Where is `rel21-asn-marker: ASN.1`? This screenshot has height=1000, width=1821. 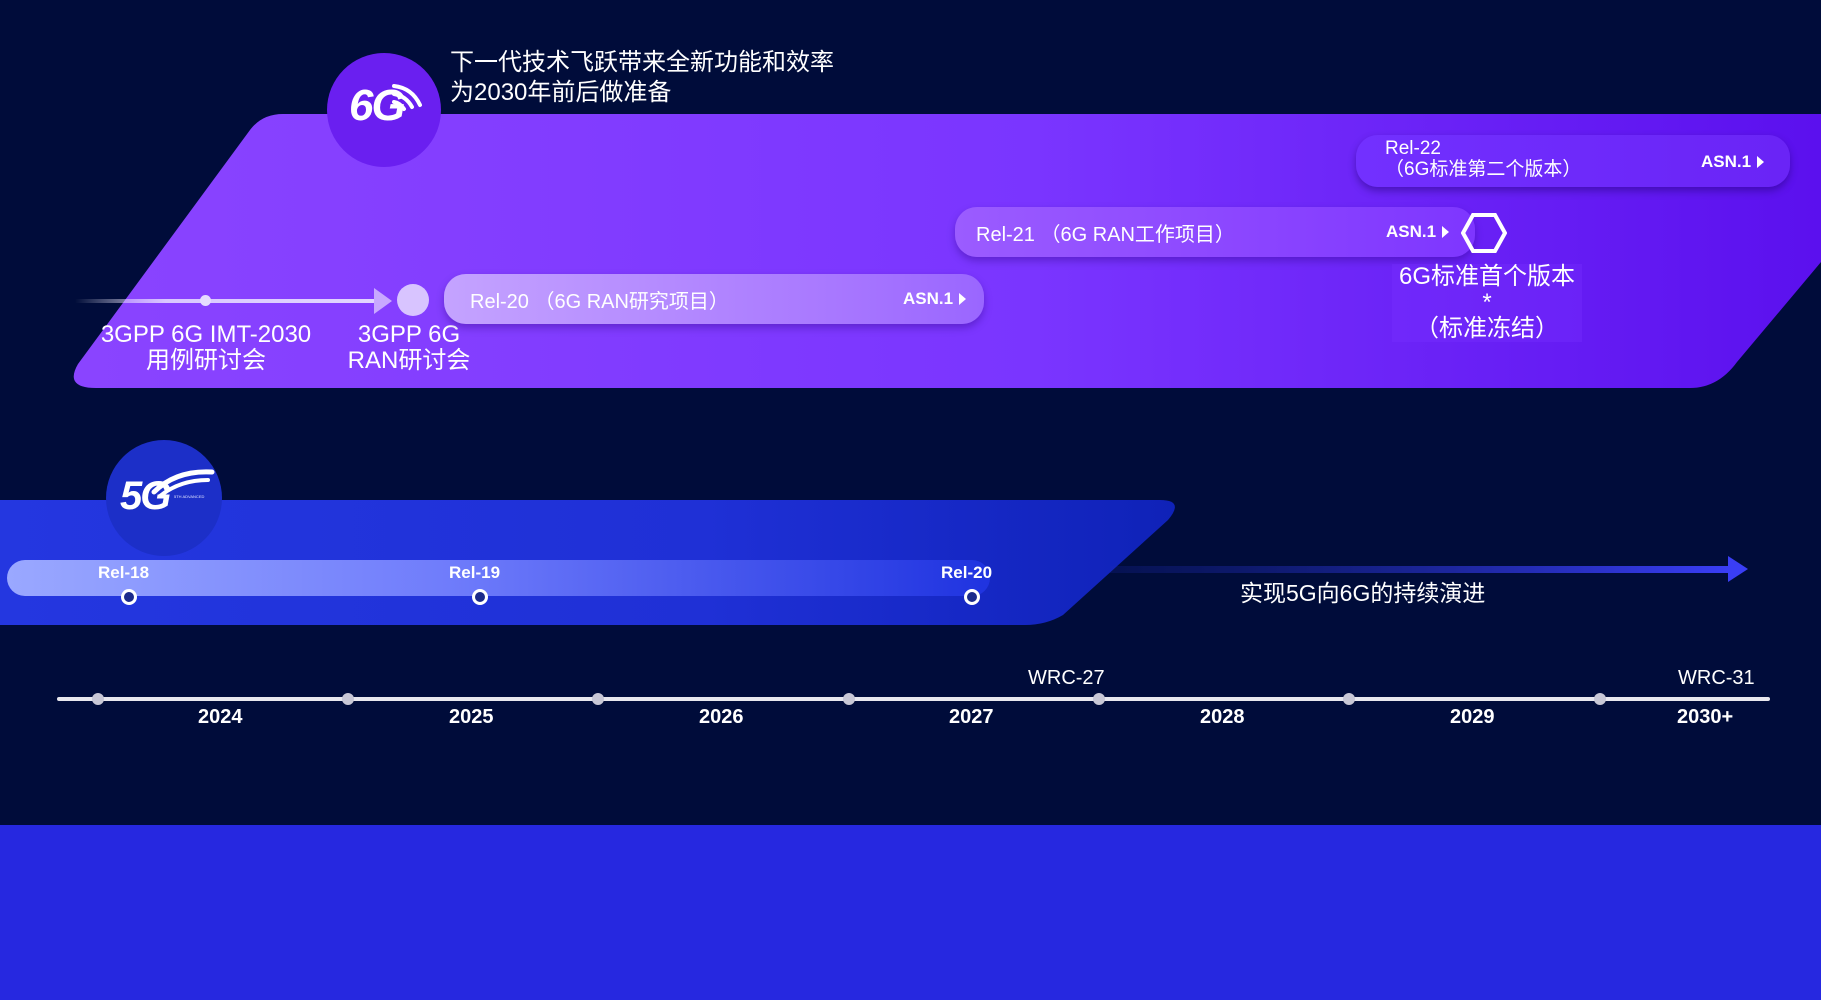
rel21-asn-marker: ASN.1 is located at coordinates (1417, 232).